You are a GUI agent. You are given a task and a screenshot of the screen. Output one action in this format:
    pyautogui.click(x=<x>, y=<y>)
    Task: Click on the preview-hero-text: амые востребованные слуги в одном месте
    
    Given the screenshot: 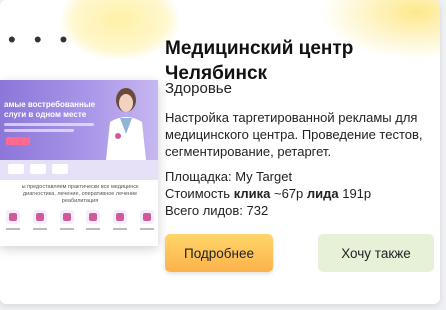 What is the action you would take?
    pyautogui.click(x=50, y=109)
    